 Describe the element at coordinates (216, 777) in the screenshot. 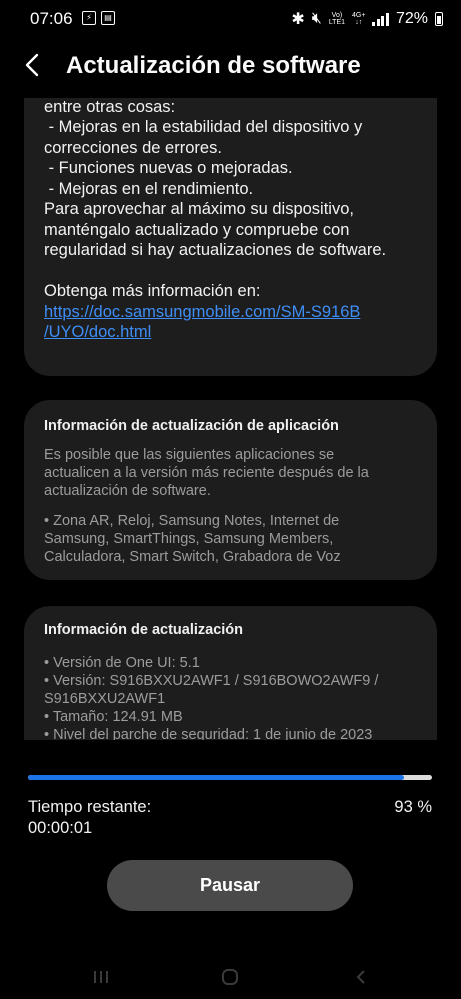

I see `progress-fill` at that location.